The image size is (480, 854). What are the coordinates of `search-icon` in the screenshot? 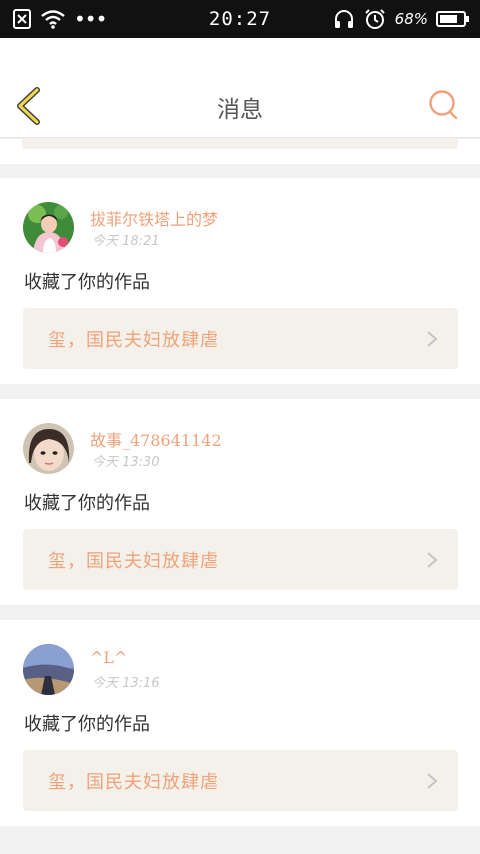 It's located at (443, 105).